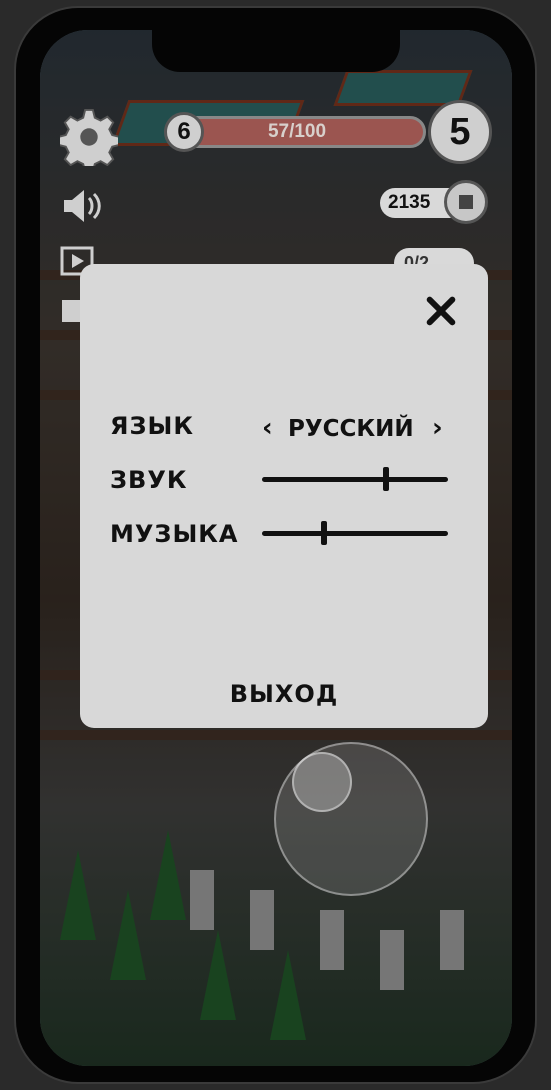 Image resolution: width=551 pixels, height=1090 pixels. What do you see at coordinates (386, 479) in the screenshot?
I see `sound-slider-thumb` at bounding box center [386, 479].